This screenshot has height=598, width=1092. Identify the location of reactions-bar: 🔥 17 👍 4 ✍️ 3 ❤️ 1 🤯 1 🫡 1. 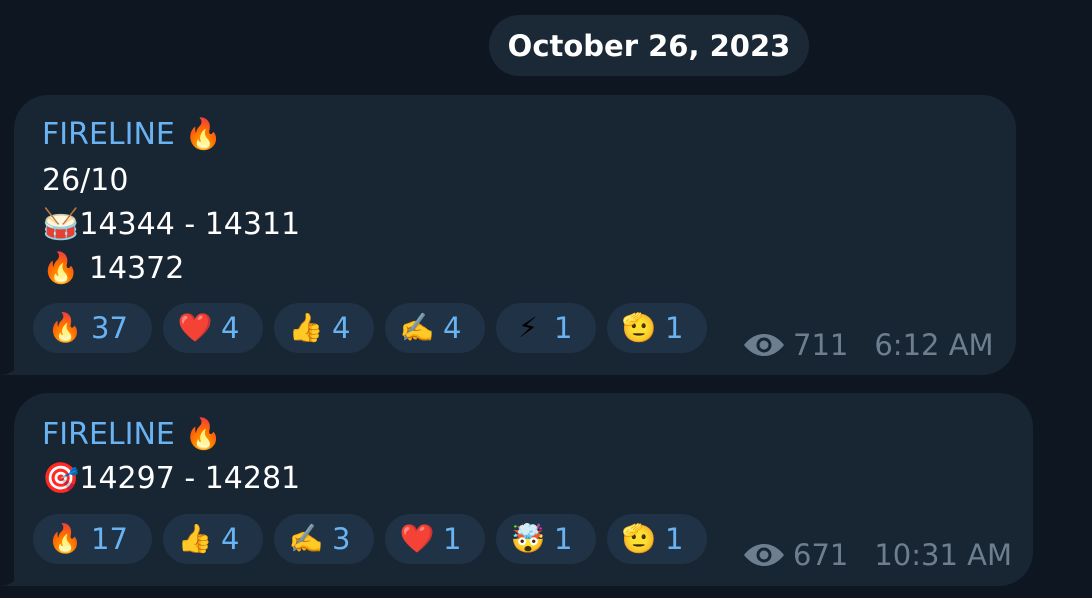
(370, 539).